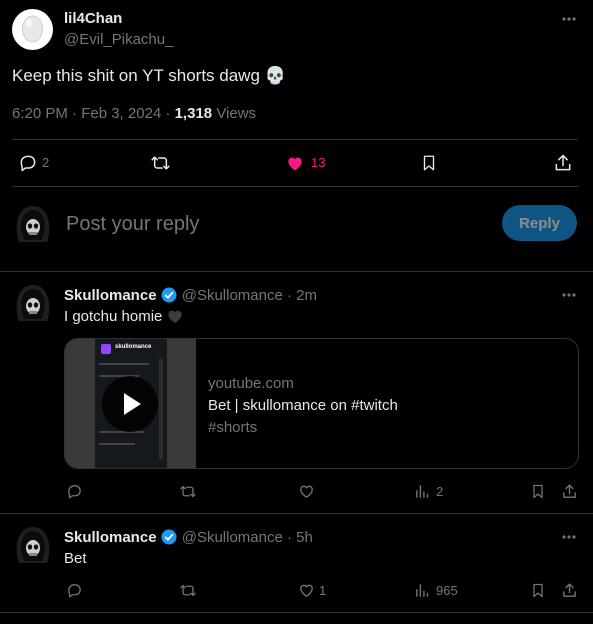  I want to click on link-domain: youtube.com, so click(251, 383).